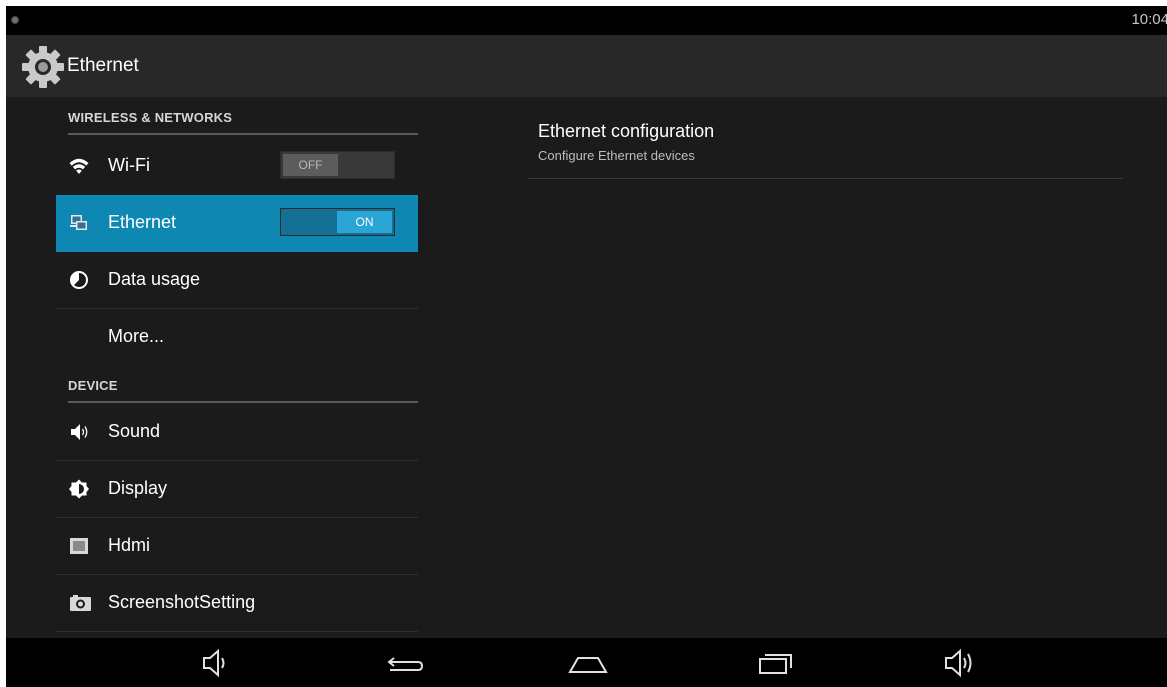 The width and height of the screenshot is (1167, 687). What do you see at coordinates (237, 432) in the screenshot?
I see `sidebar-item-sound: Sound` at bounding box center [237, 432].